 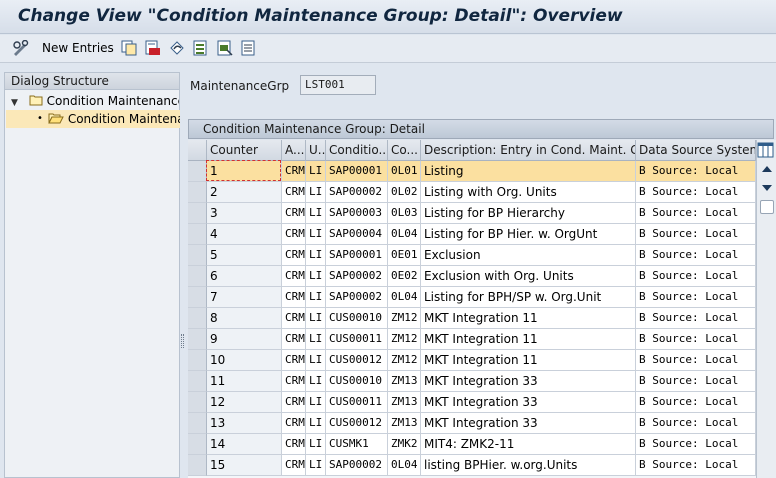 What do you see at coordinates (528, 276) in the screenshot?
I see `col-description-cell: Exclusion with Org. Units` at bounding box center [528, 276].